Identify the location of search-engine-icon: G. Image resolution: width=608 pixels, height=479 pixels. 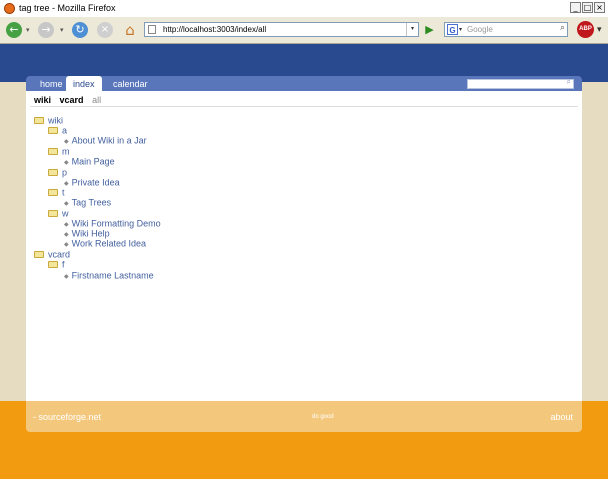
(452, 29).